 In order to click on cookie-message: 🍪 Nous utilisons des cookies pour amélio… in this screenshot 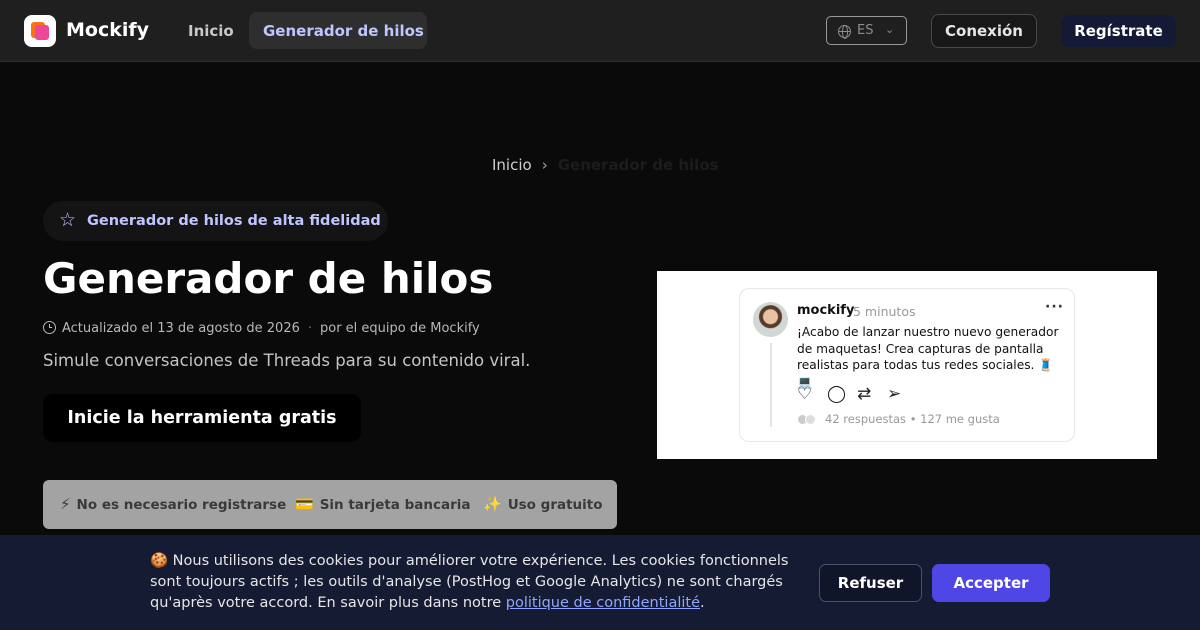, I will do `click(480, 582)`.